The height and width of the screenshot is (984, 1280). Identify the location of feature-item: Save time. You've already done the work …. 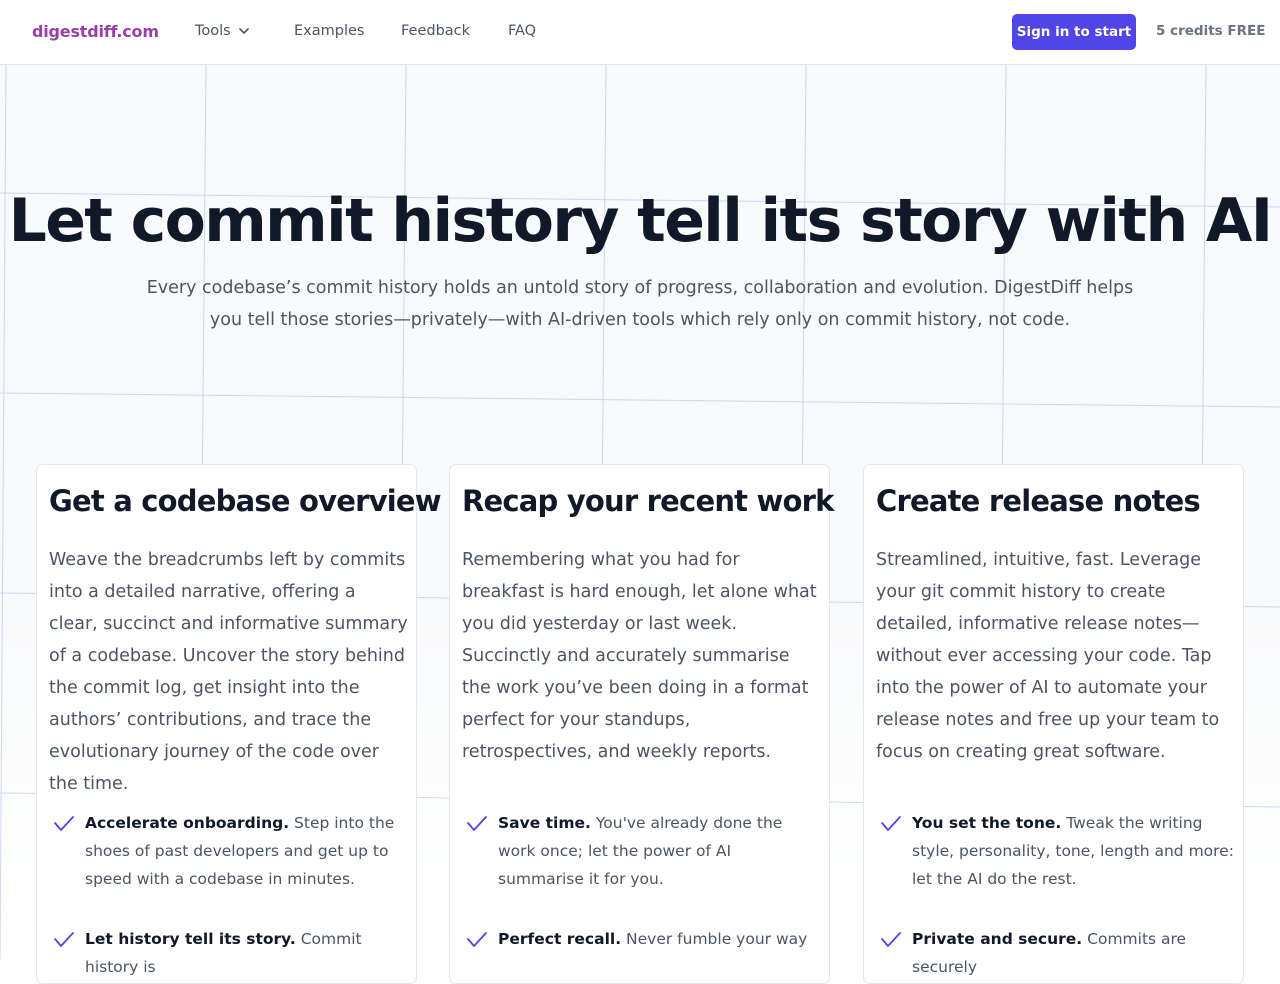
(643, 851).